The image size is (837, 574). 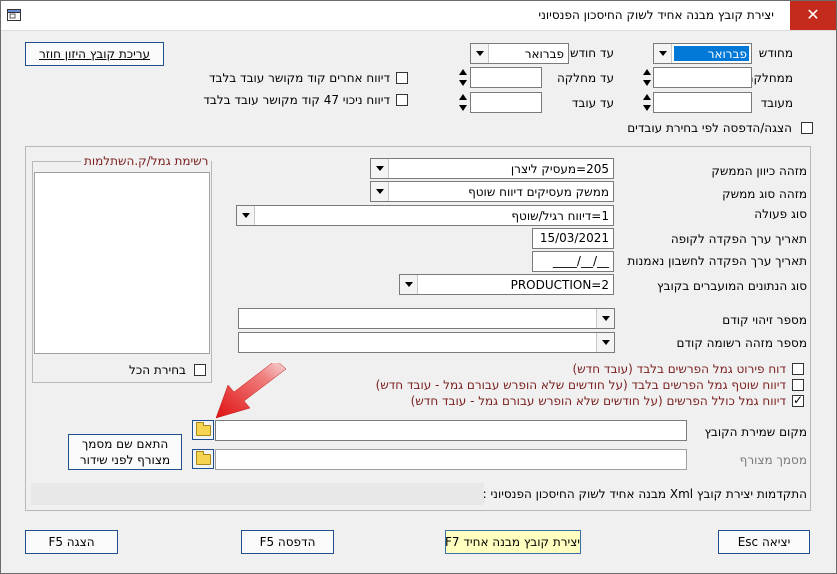 What do you see at coordinates (519, 53) in the screenshot?
I see `to-month-select: פברואר` at bounding box center [519, 53].